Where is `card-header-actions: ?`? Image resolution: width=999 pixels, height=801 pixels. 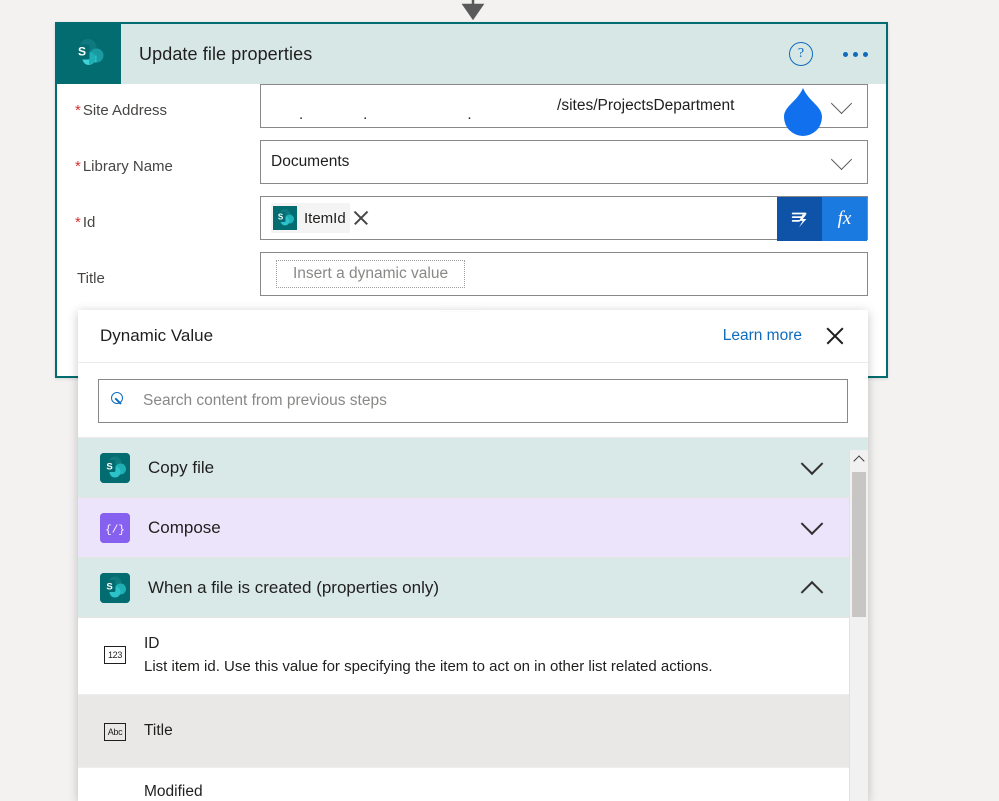 card-header-actions: ? is located at coordinates (829, 54).